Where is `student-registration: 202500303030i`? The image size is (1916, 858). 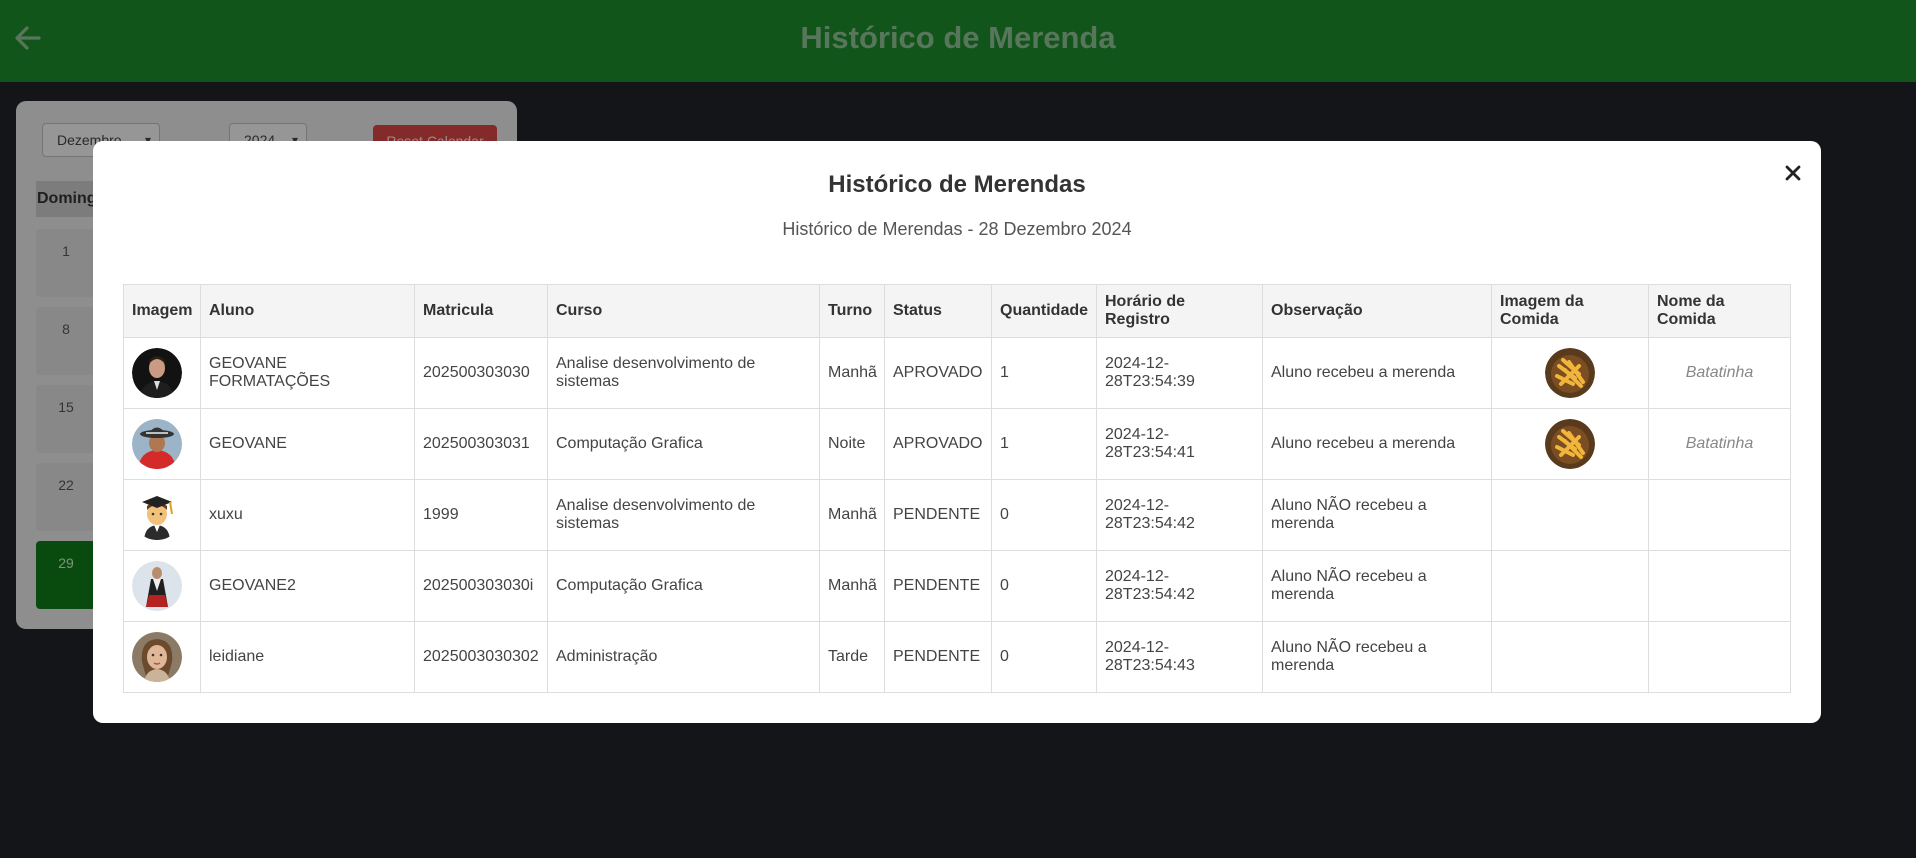
student-registration: 202500303030i is located at coordinates (481, 586).